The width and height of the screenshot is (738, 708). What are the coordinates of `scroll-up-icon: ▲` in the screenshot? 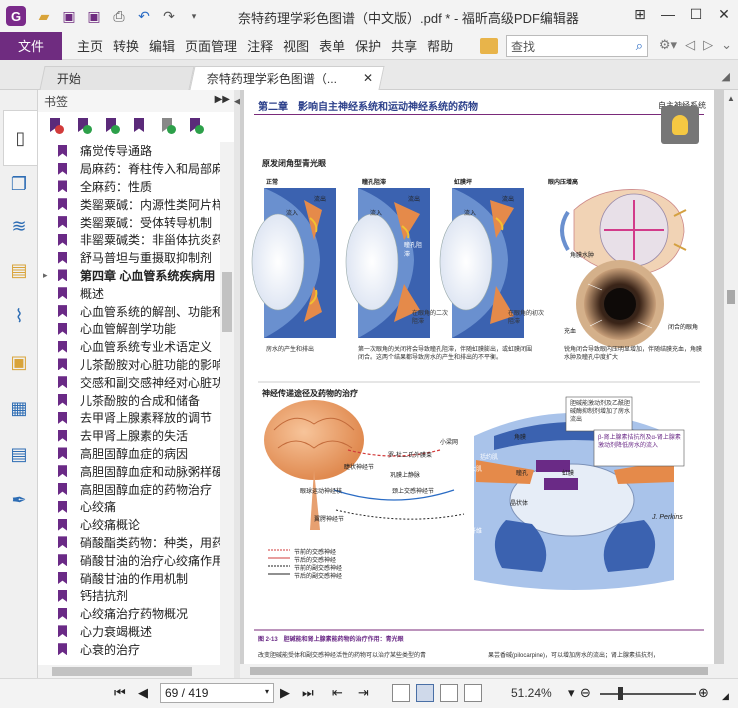 It's located at (731, 98).